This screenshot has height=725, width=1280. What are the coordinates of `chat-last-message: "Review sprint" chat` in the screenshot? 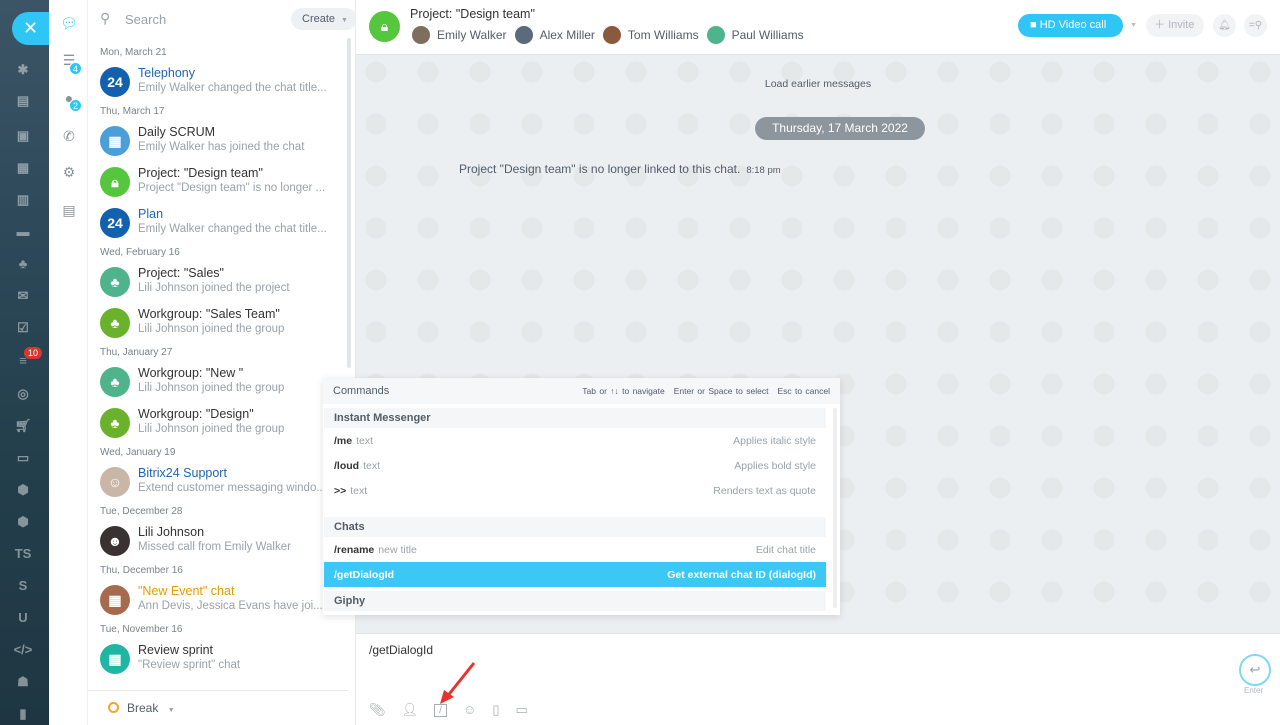 It's located at (189, 665).